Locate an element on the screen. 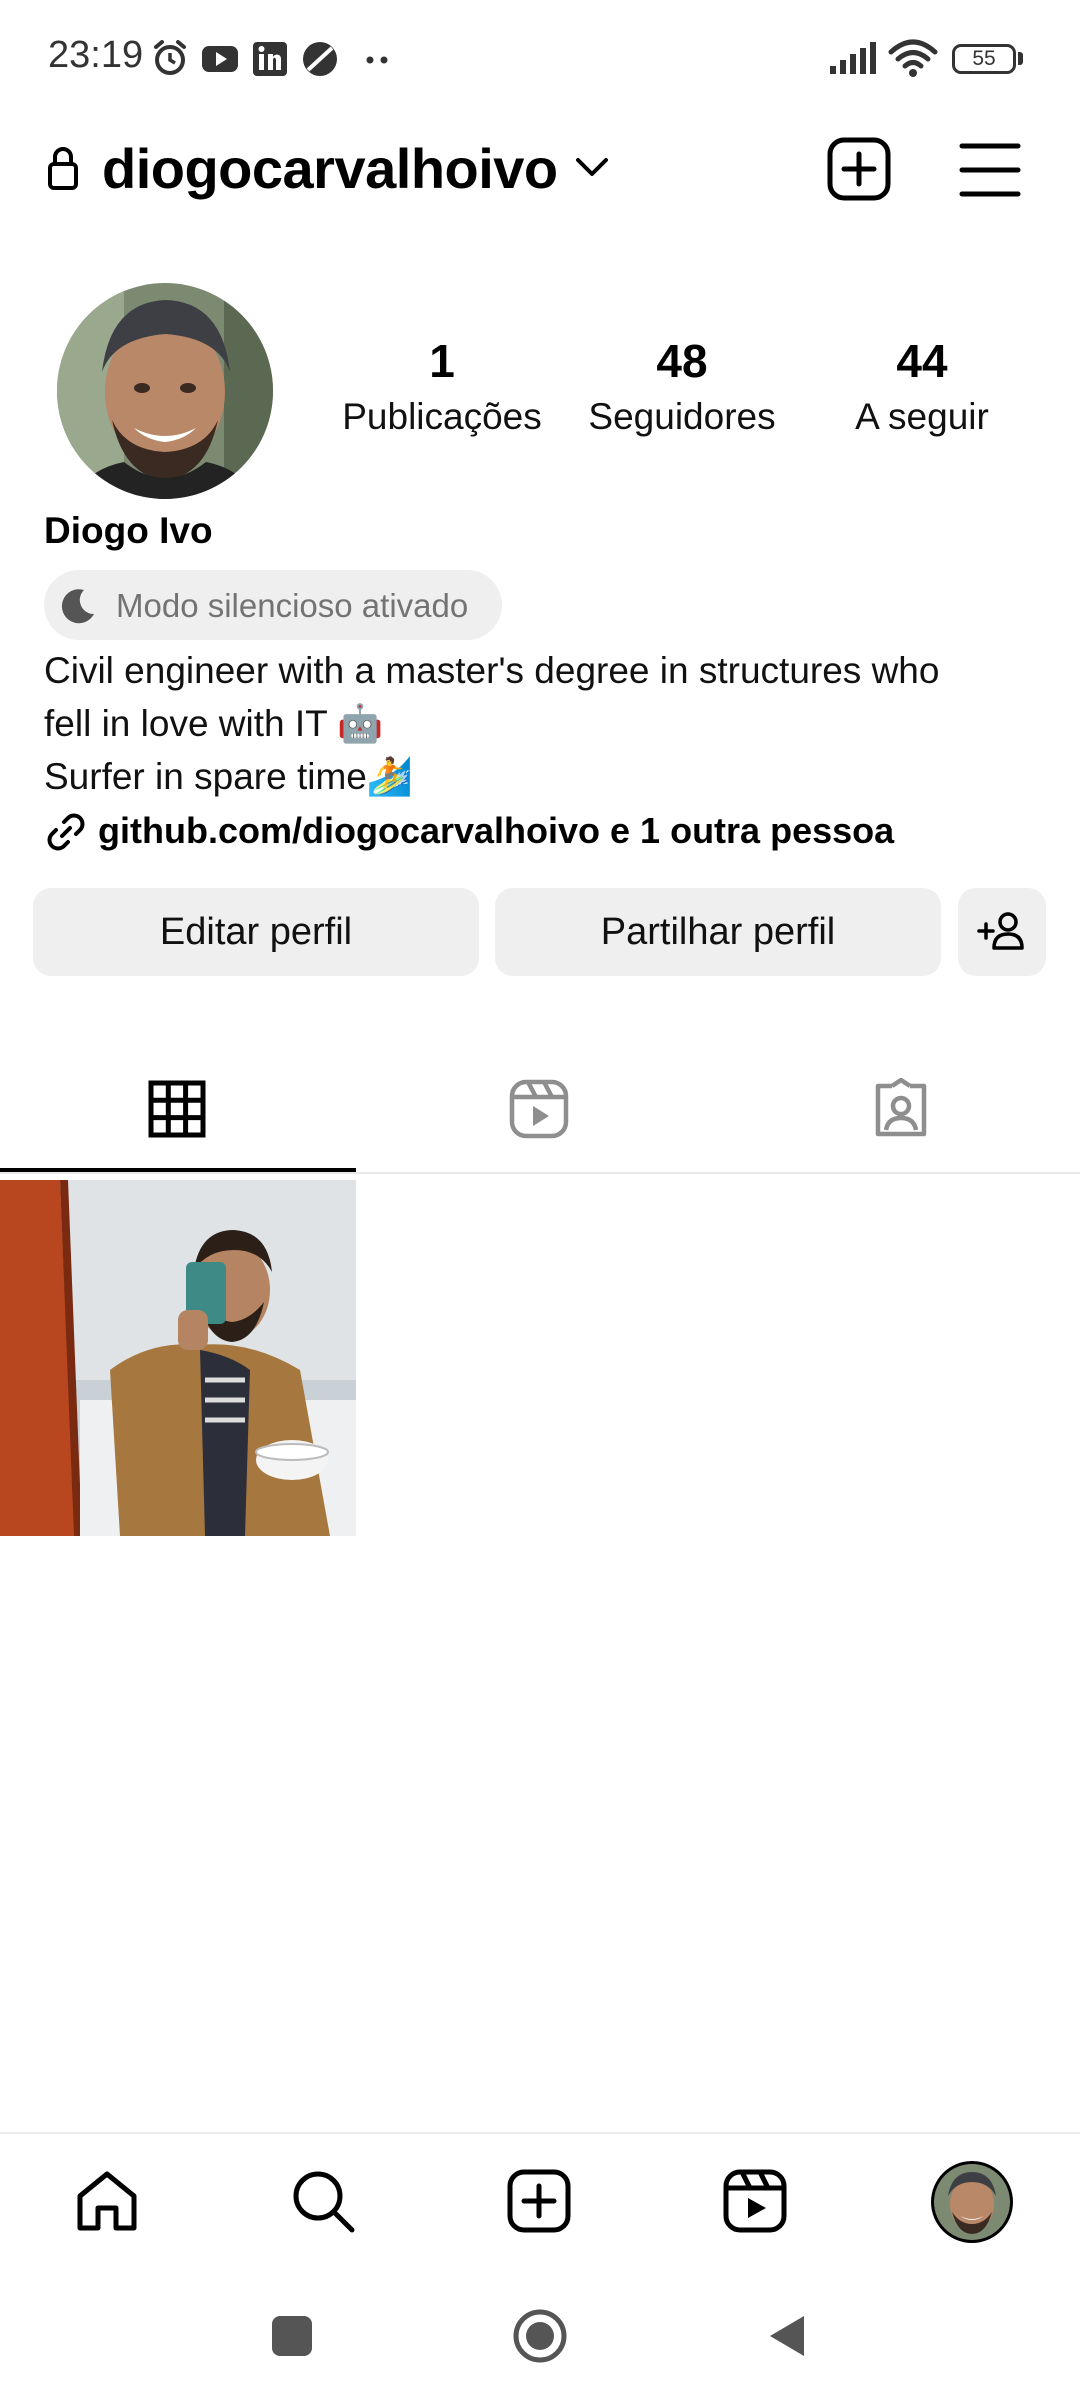 This screenshot has width=1080, height=2400. following-count: 44 is located at coordinates (922, 361).